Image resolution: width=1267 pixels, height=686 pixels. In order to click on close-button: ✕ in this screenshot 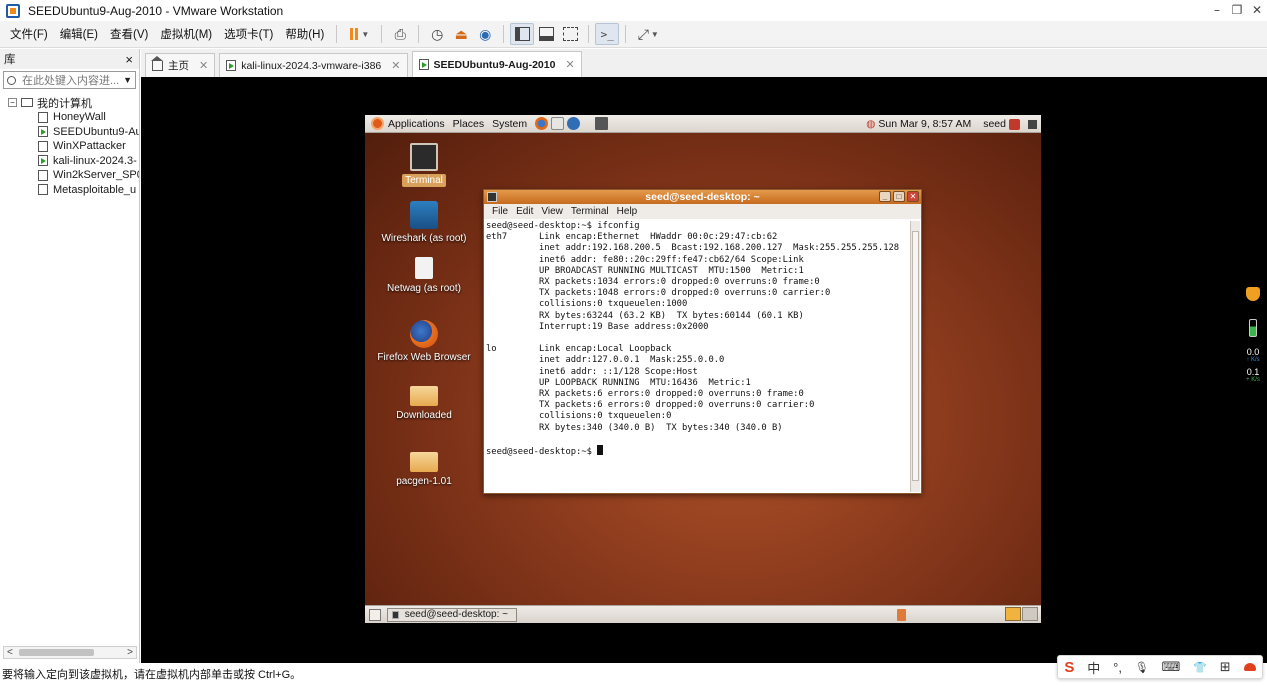, I will do `click(1256, 10)`.